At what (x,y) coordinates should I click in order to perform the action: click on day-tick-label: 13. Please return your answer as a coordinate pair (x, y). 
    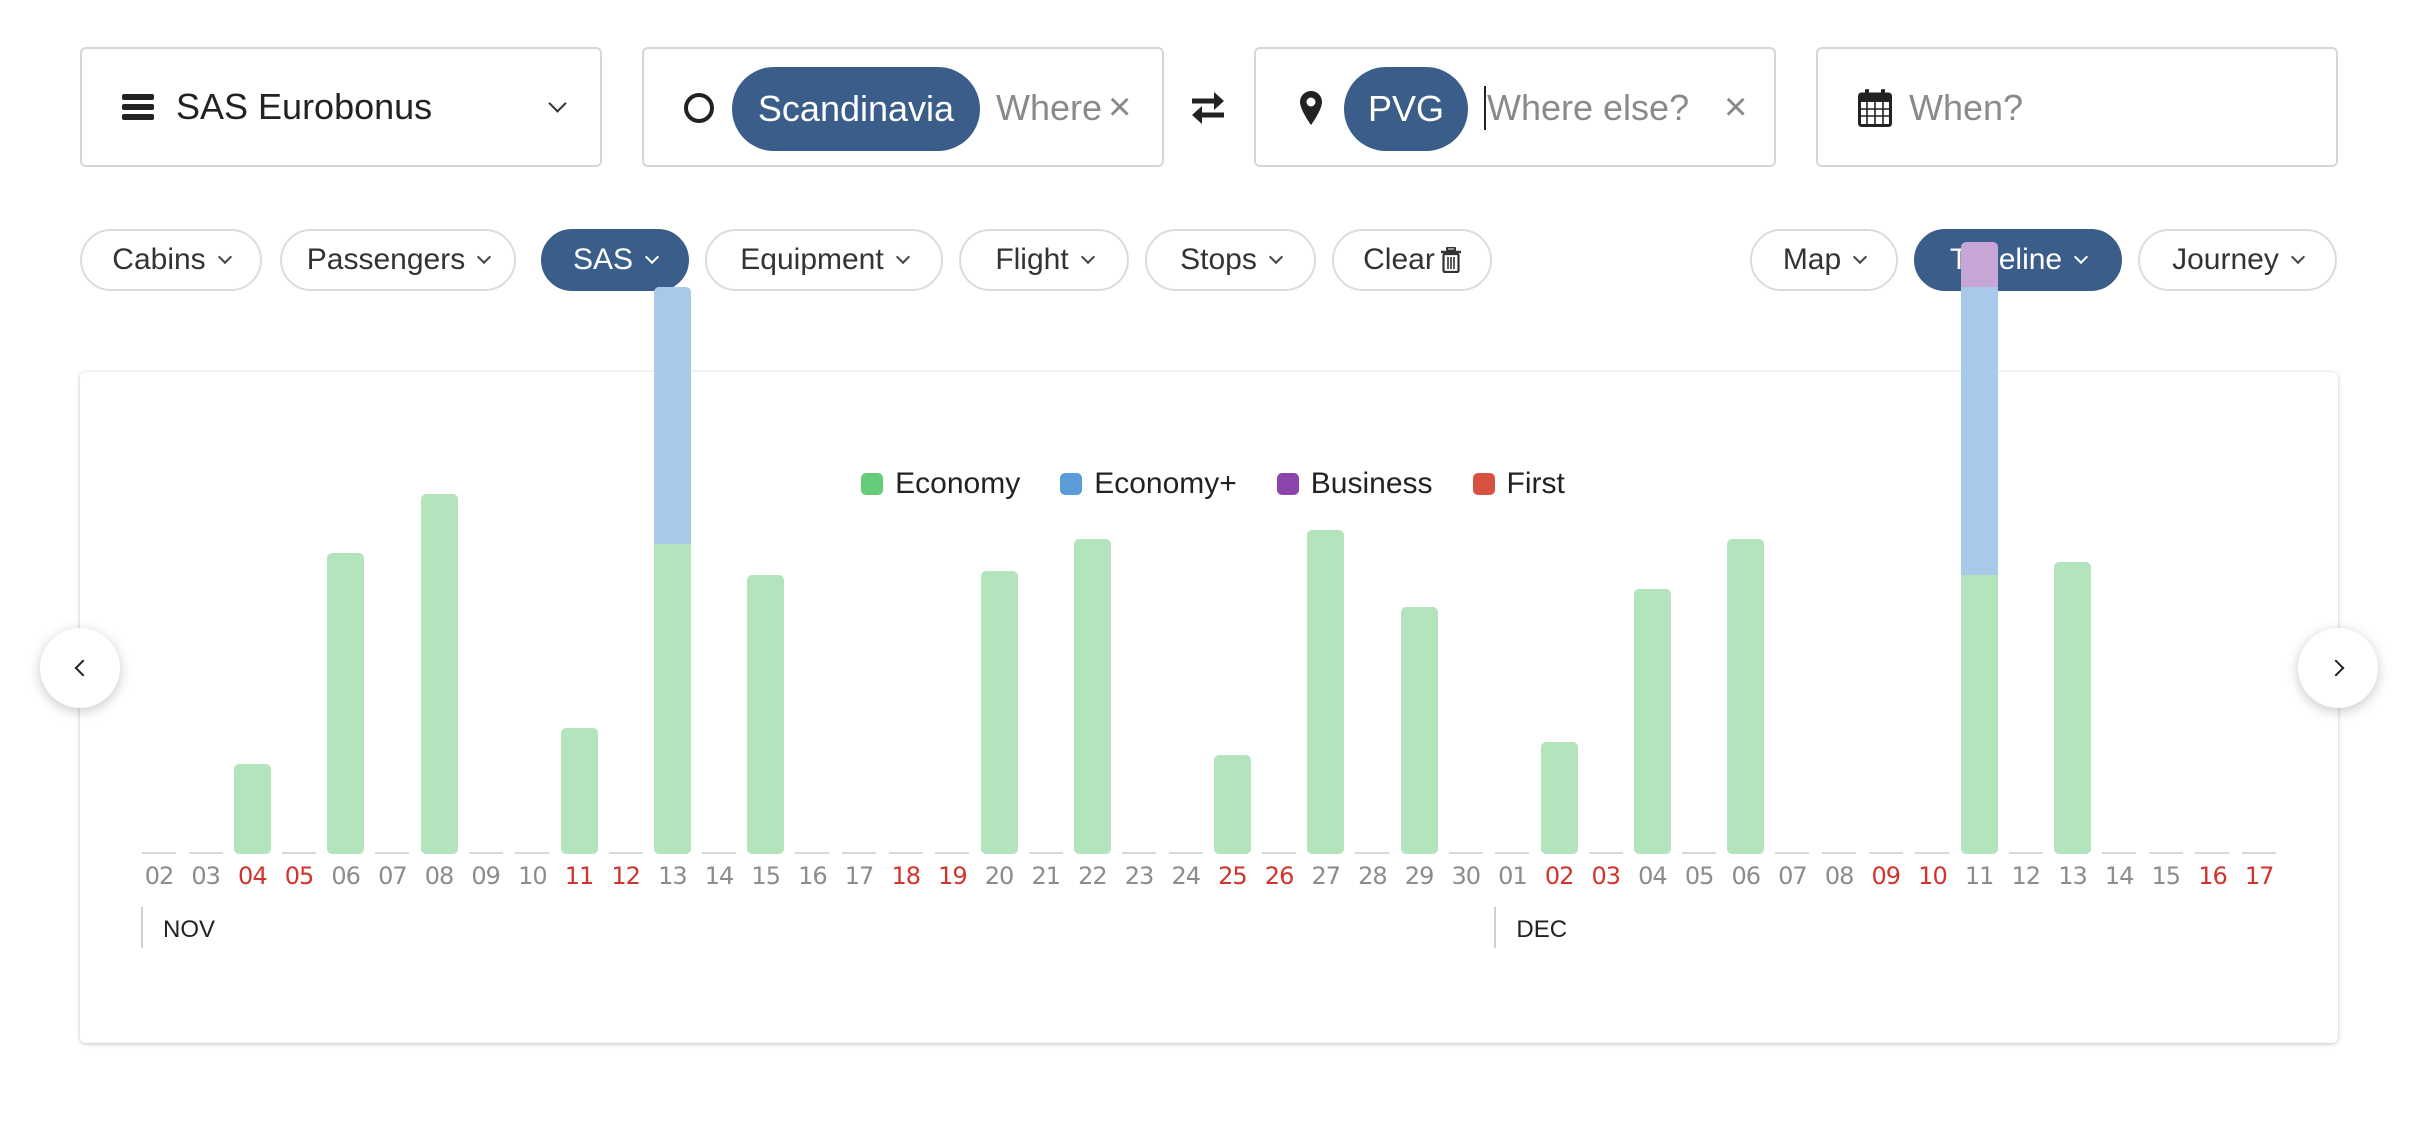
    Looking at the image, I should click on (673, 876).